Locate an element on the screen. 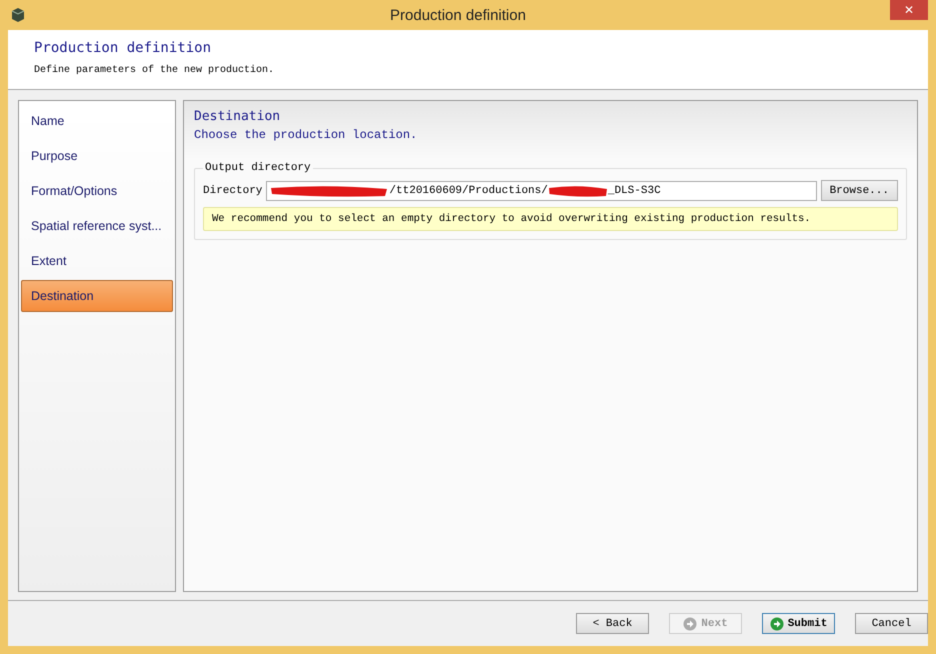  directory-field: /tt20160609/Productions/ _DLS-S3C is located at coordinates (541, 190).